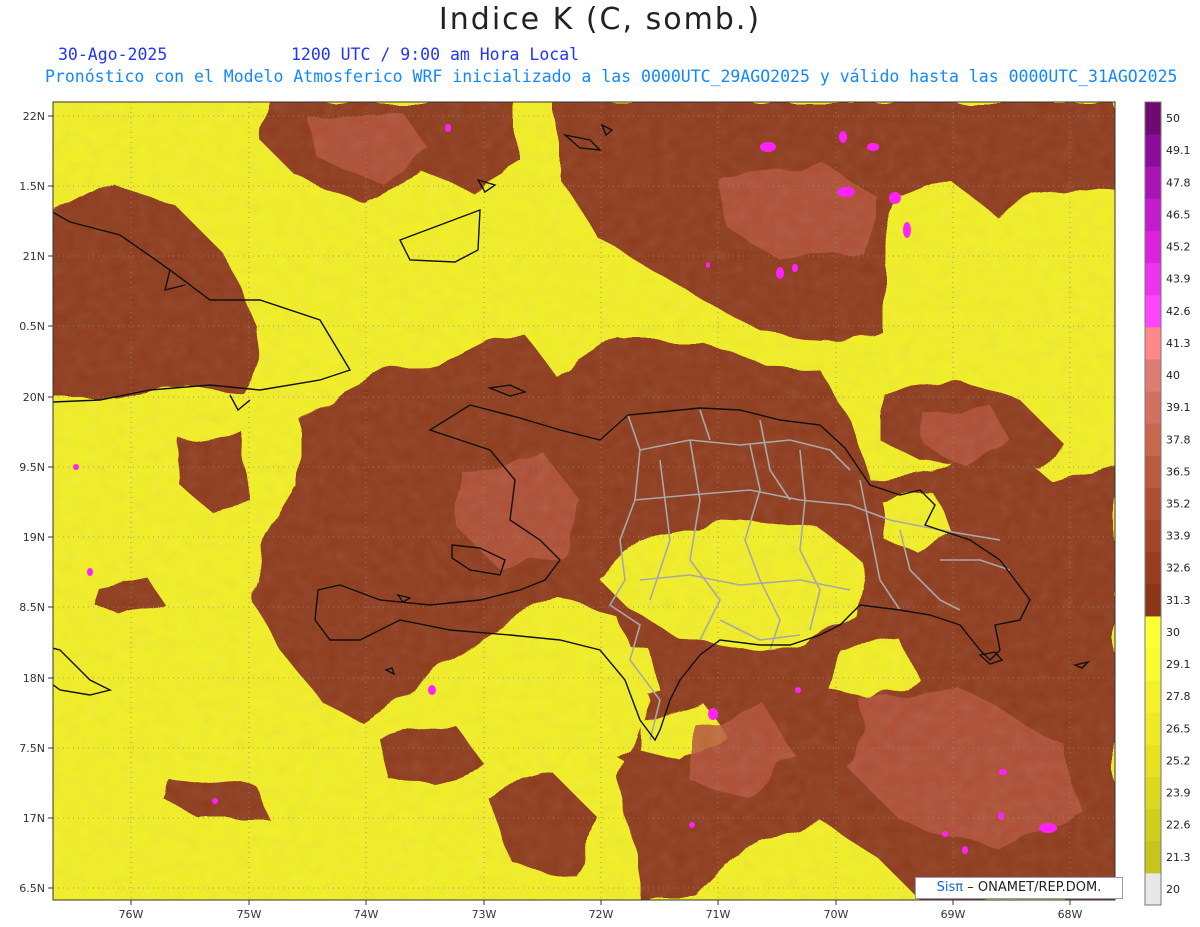 The width and height of the screenshot is (1200, 927). Describe the element at coordinates (1178, 214) in the screenshot. I see `colorbar-label: 46.5` at that location.